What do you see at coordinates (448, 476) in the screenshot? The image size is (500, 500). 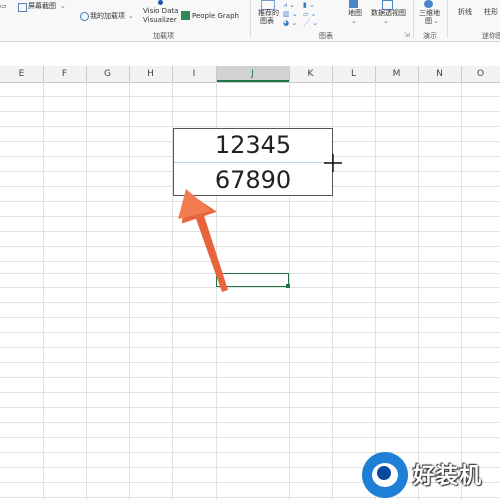 I see `watermark-text: 好装机` at bounding box center [448, 476].